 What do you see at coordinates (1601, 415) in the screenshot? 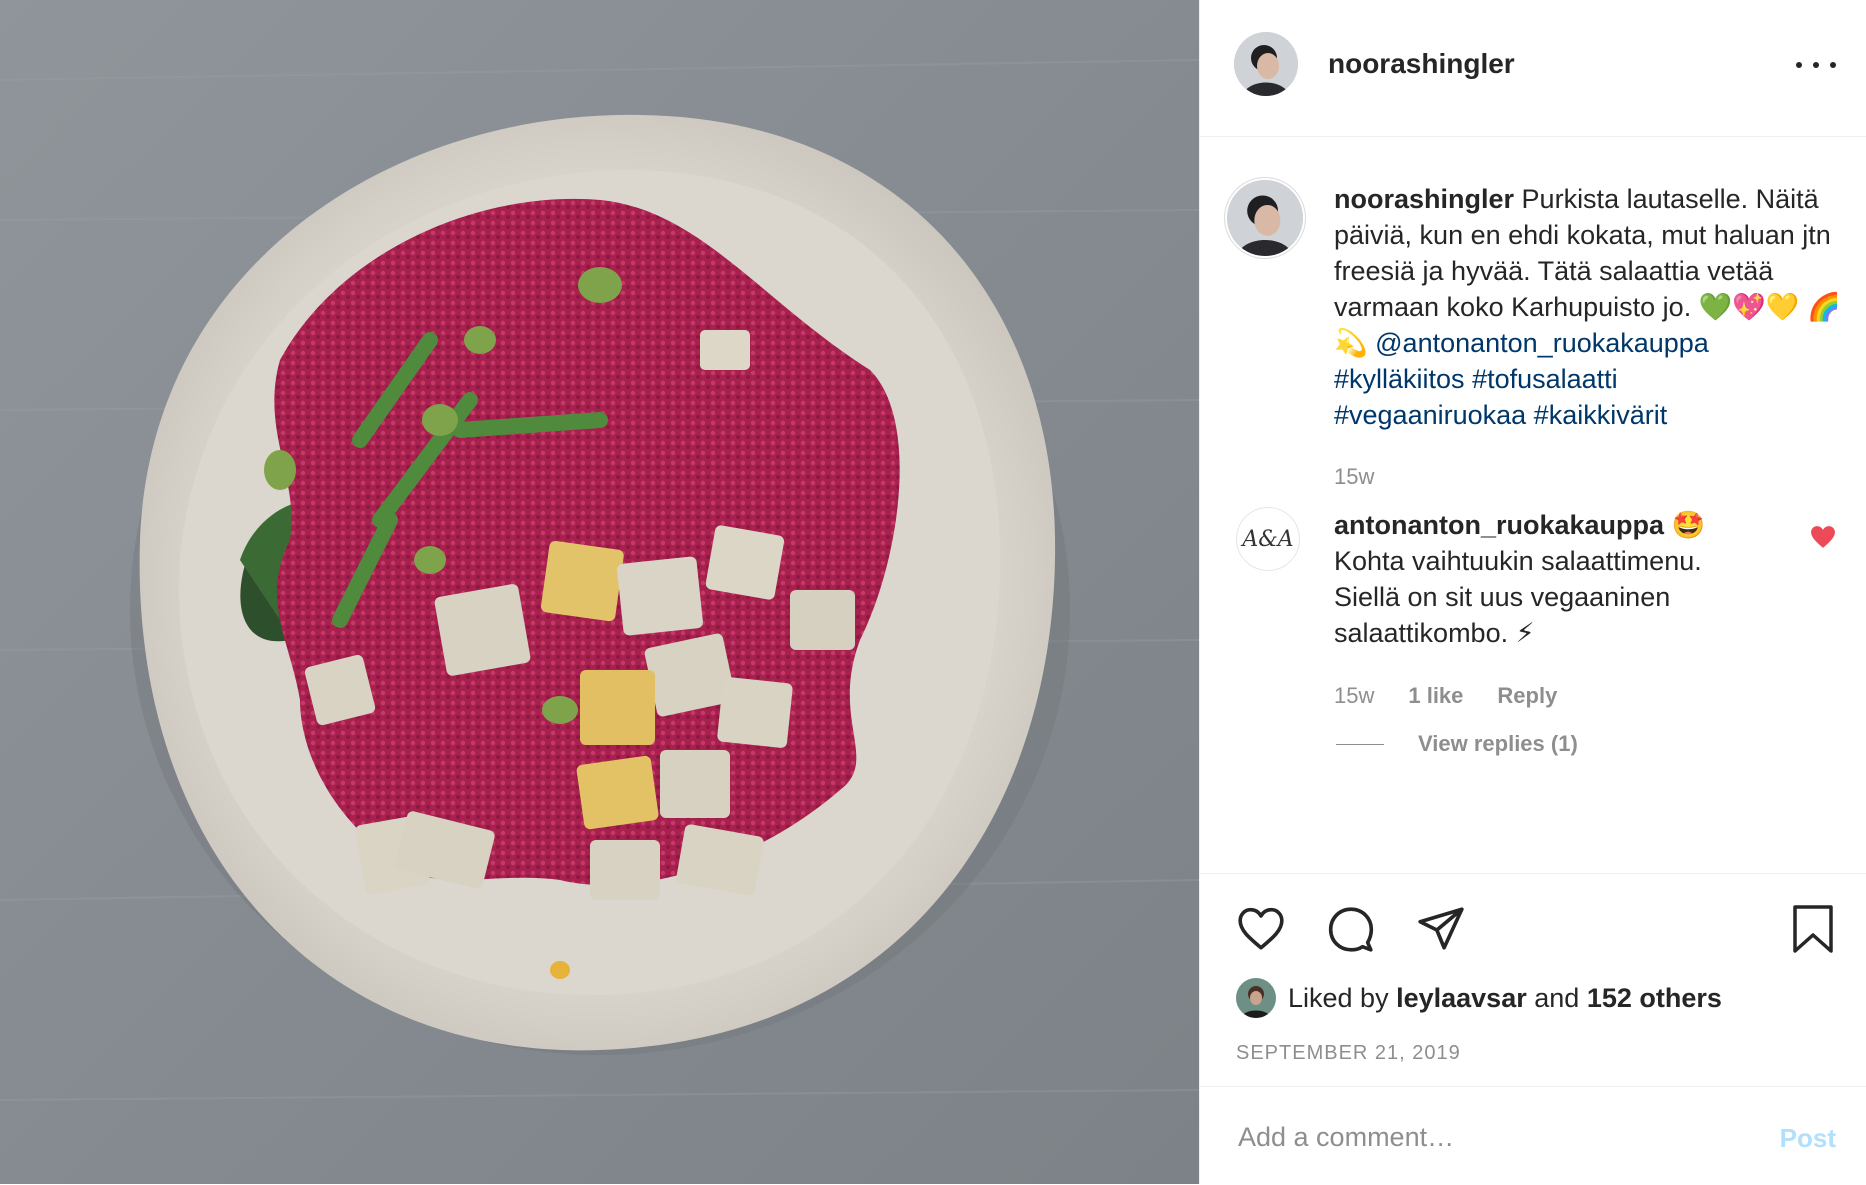
I see `hashtag-link: #kaikkivärit` at bounding box center [1601, 415].